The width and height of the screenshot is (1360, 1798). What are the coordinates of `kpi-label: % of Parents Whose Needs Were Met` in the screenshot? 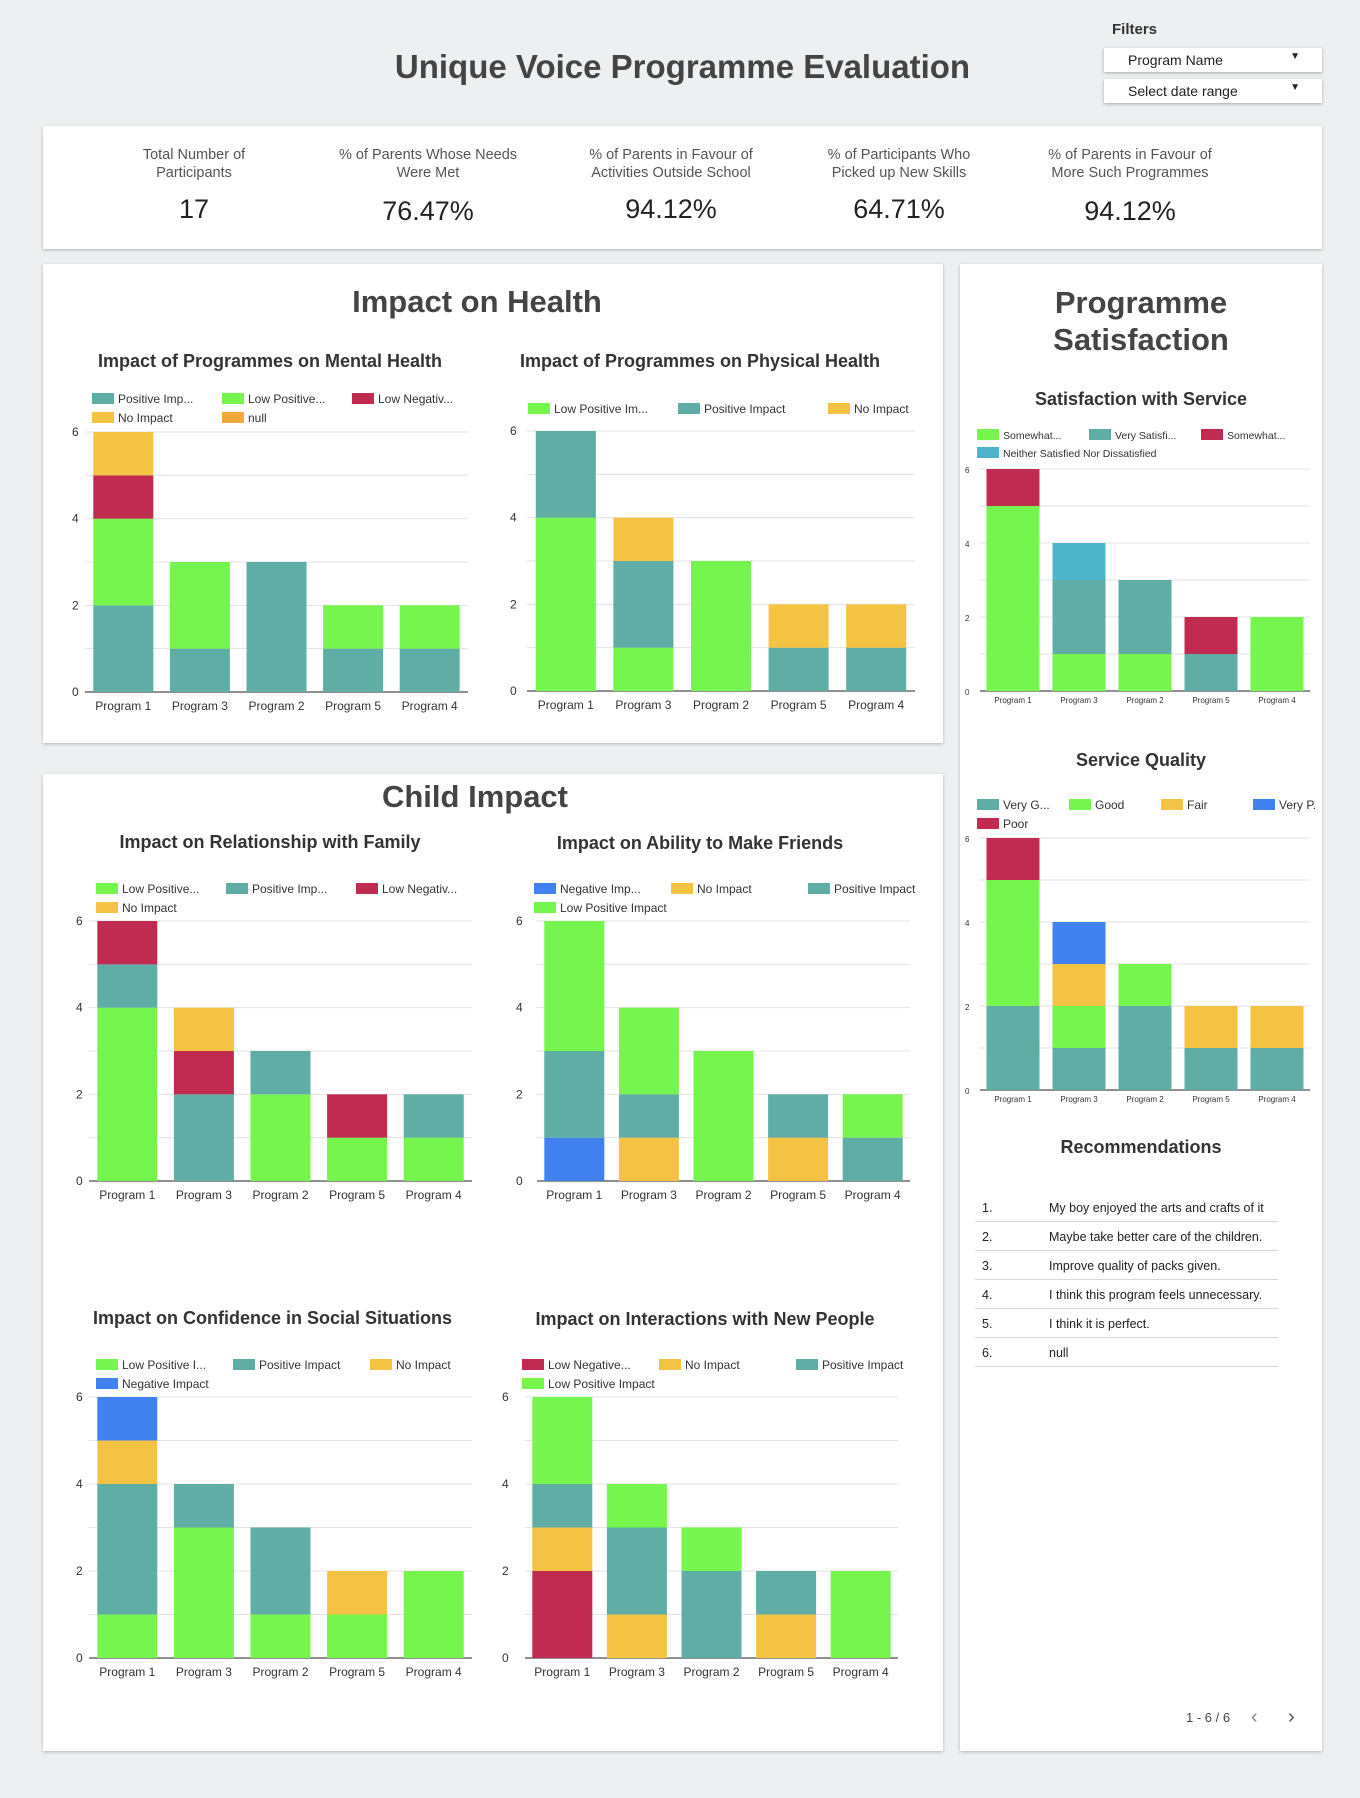 It's located at (428, 164).